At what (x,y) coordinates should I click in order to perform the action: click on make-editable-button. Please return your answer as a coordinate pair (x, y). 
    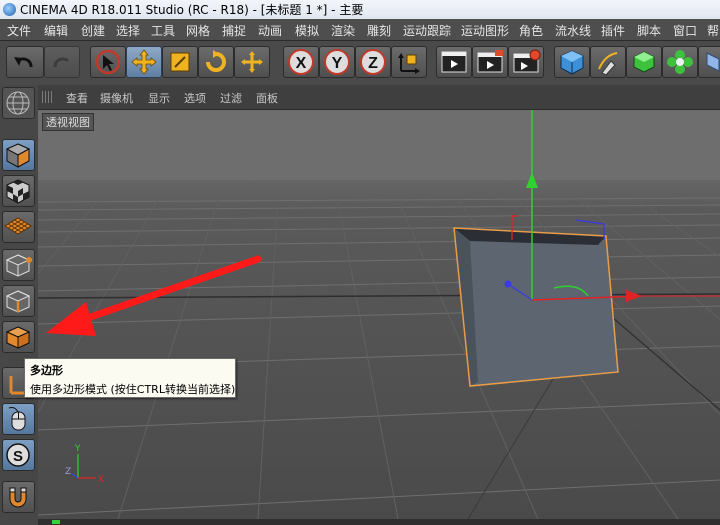
    Looking at the image, I should click on (18, 103).